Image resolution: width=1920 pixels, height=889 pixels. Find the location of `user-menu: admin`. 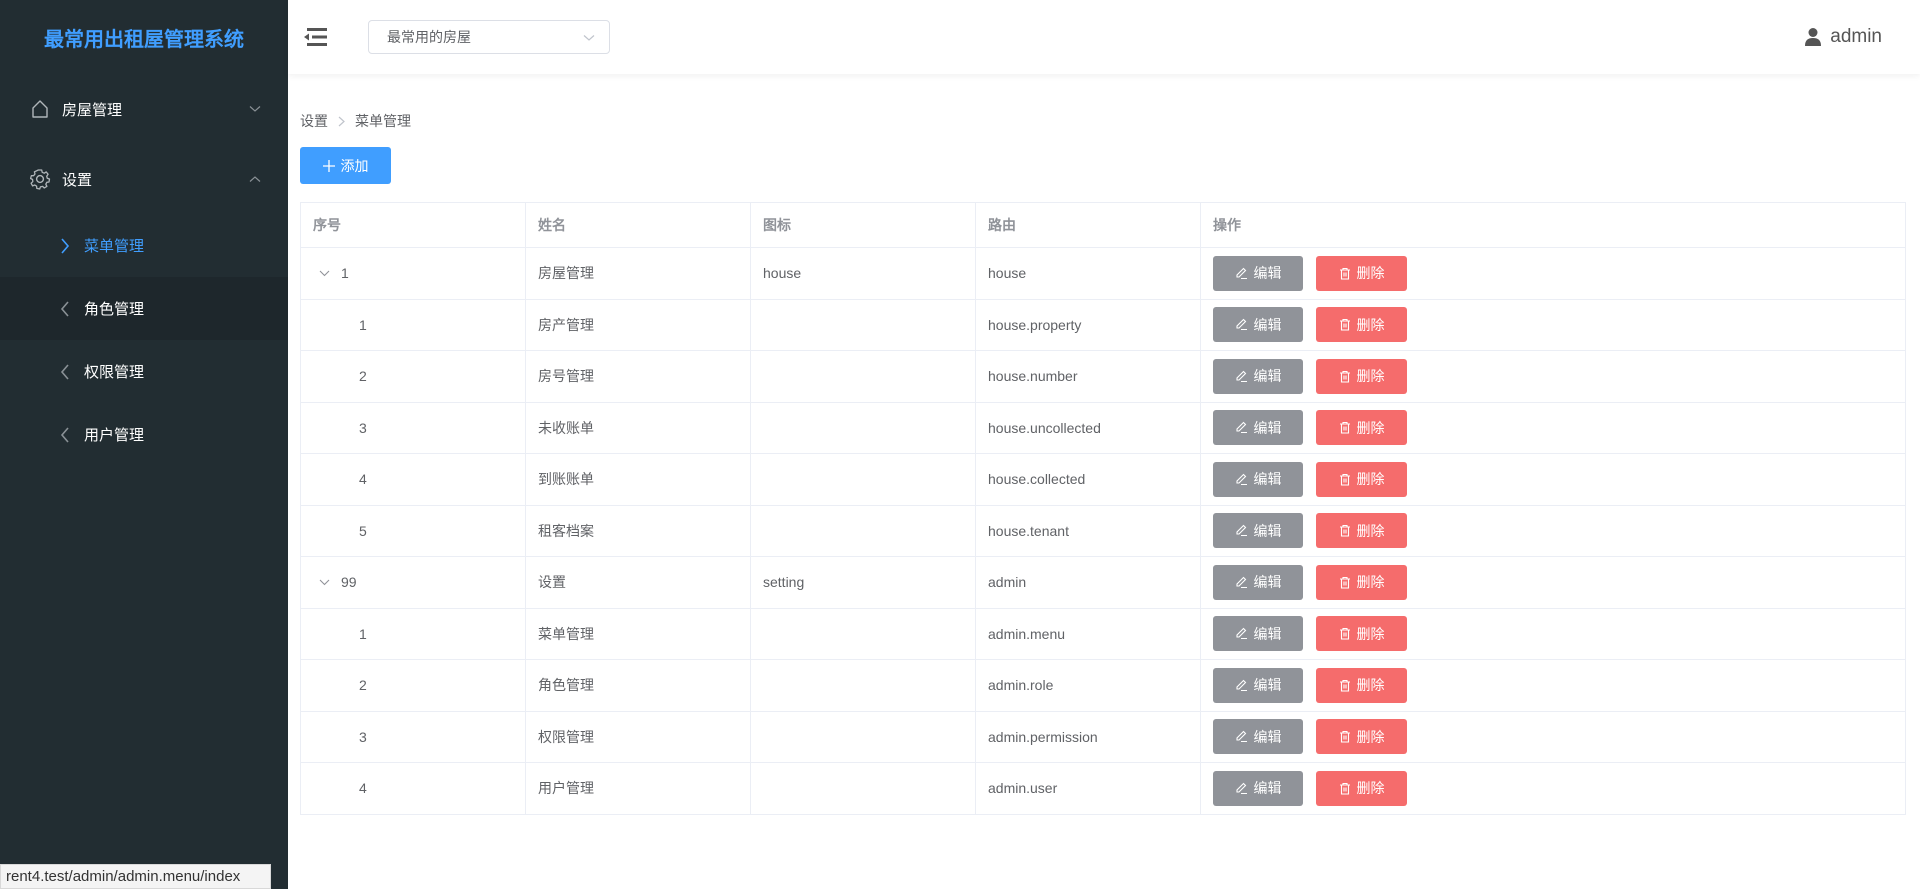

user-menu: admin is located at coordinates (1843, 37).